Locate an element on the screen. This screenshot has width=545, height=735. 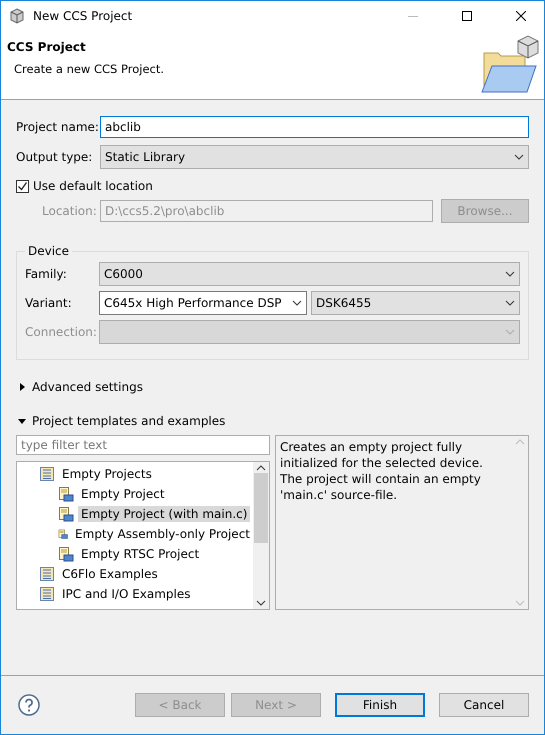
tree-item: Empty RTSC Project is located at coordinates (140, 554).